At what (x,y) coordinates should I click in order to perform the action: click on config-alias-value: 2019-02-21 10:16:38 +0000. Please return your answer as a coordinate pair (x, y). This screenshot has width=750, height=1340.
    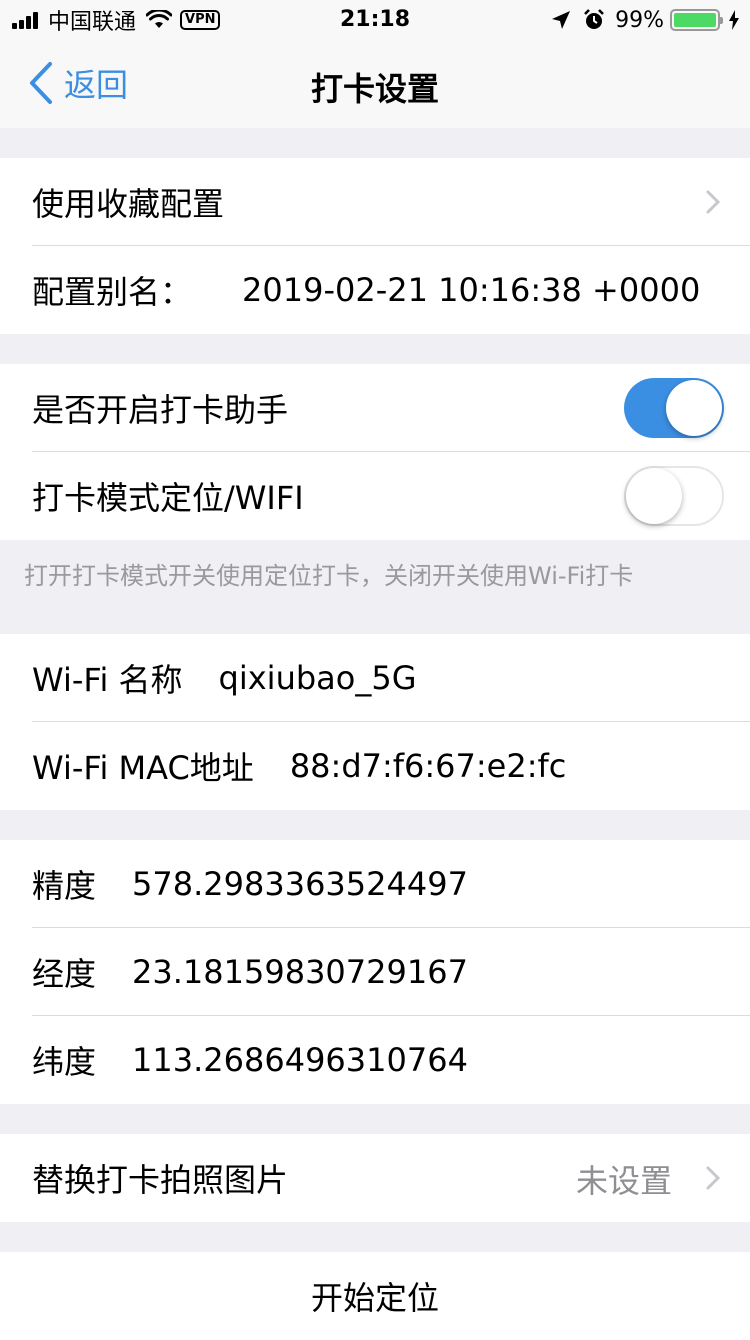
    Looking at the image, I should click on (471, 290).